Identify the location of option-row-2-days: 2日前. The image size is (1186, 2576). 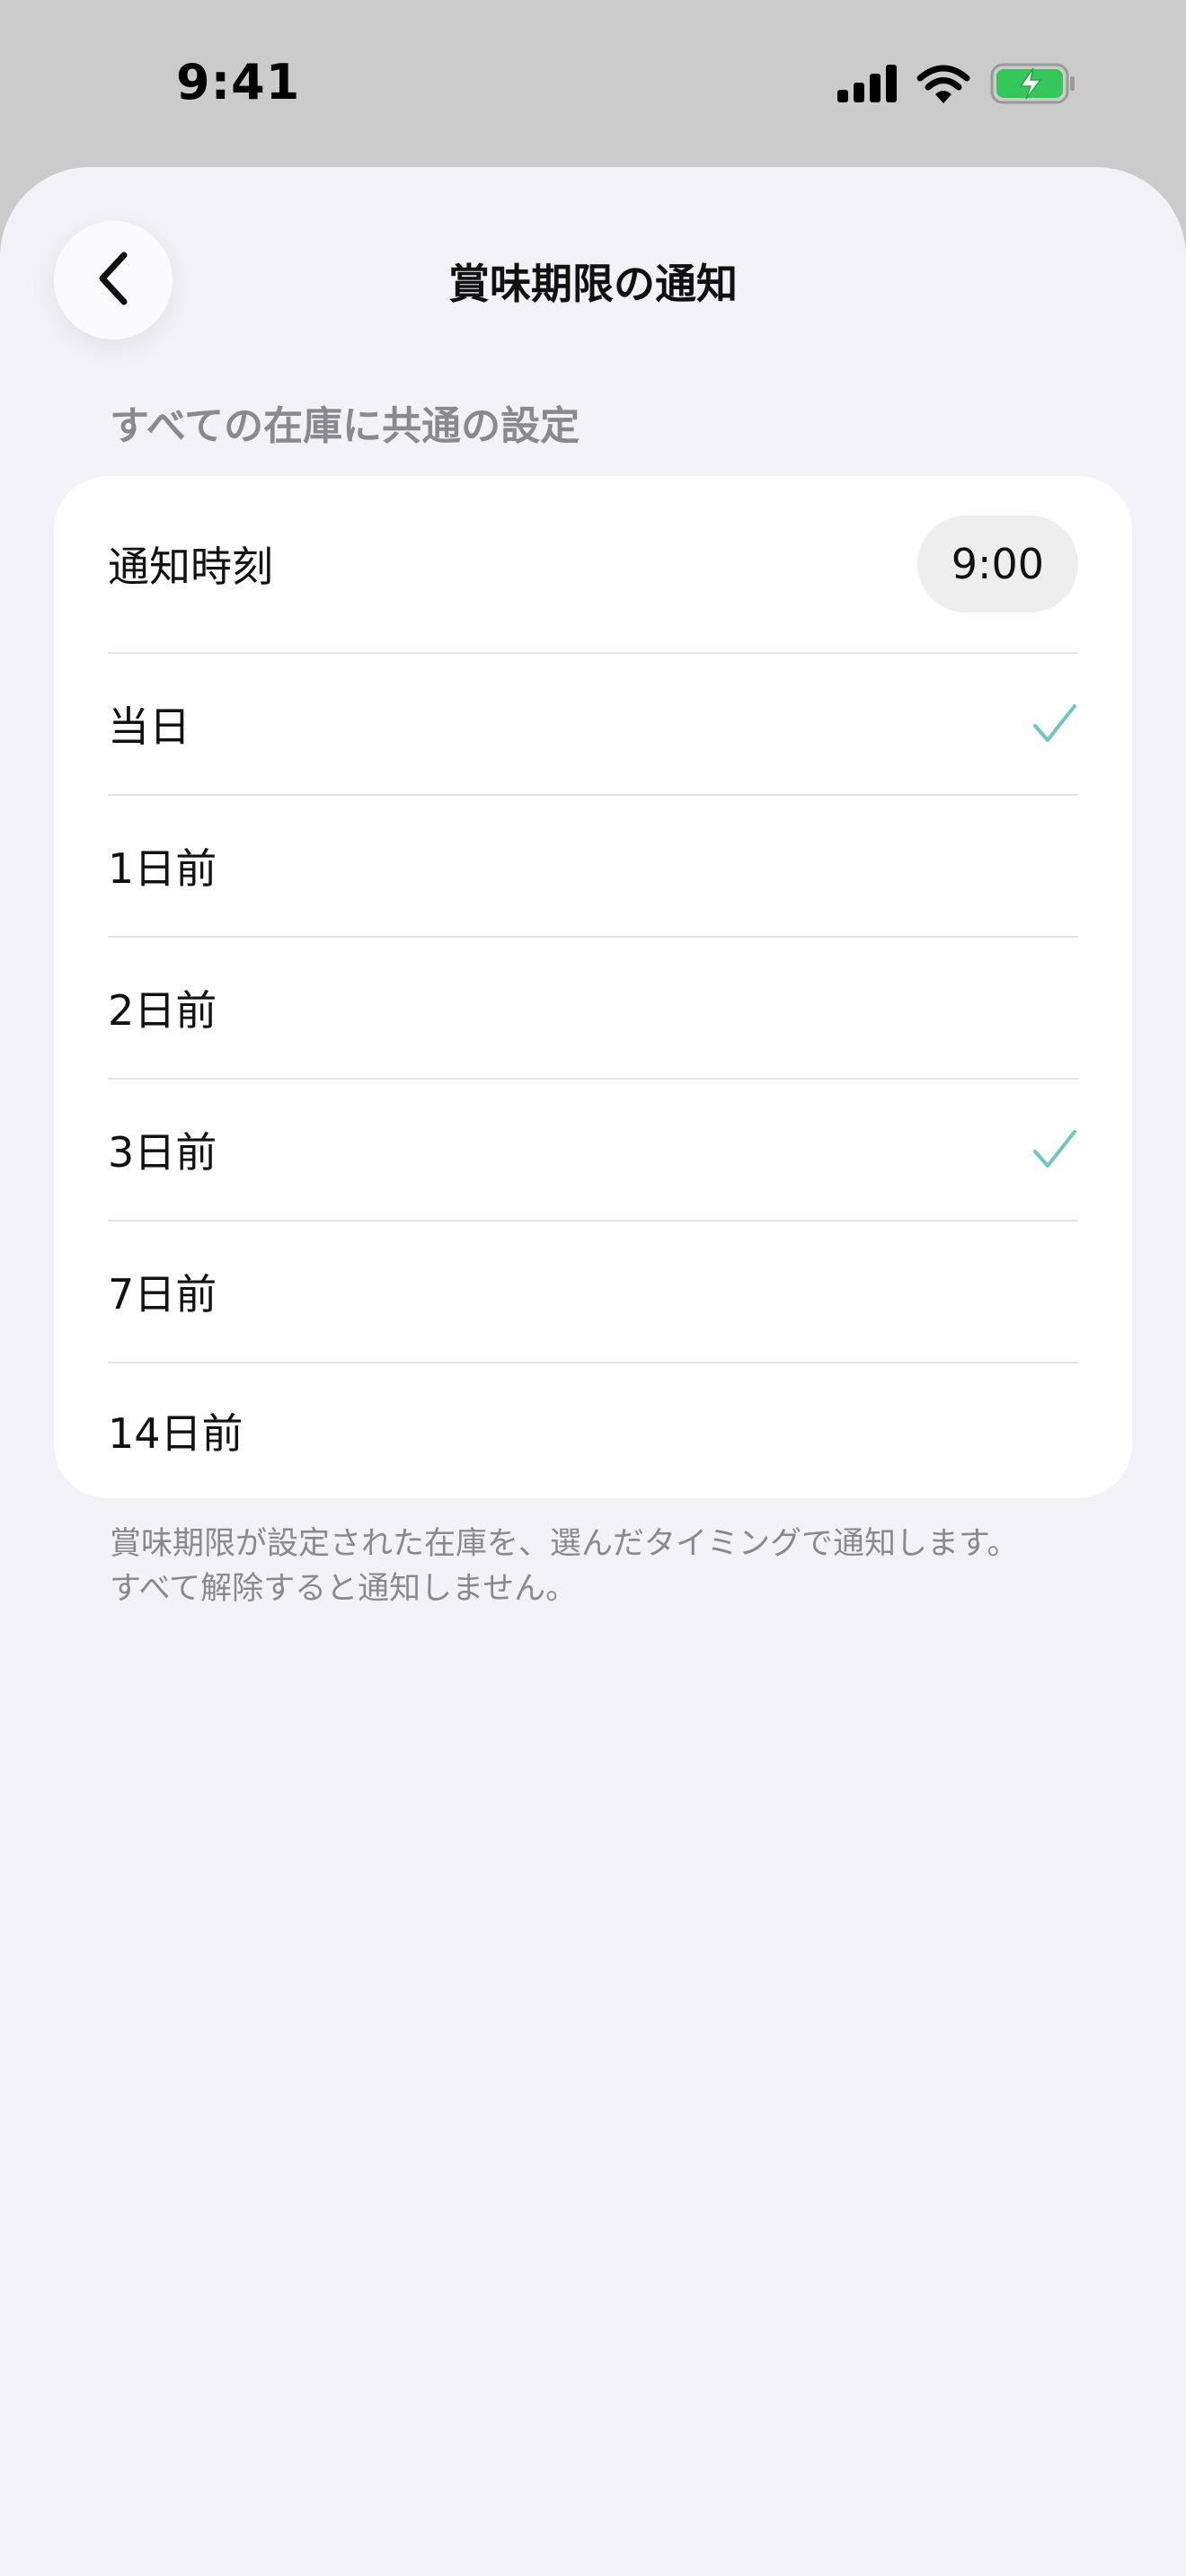
(593, 1008).